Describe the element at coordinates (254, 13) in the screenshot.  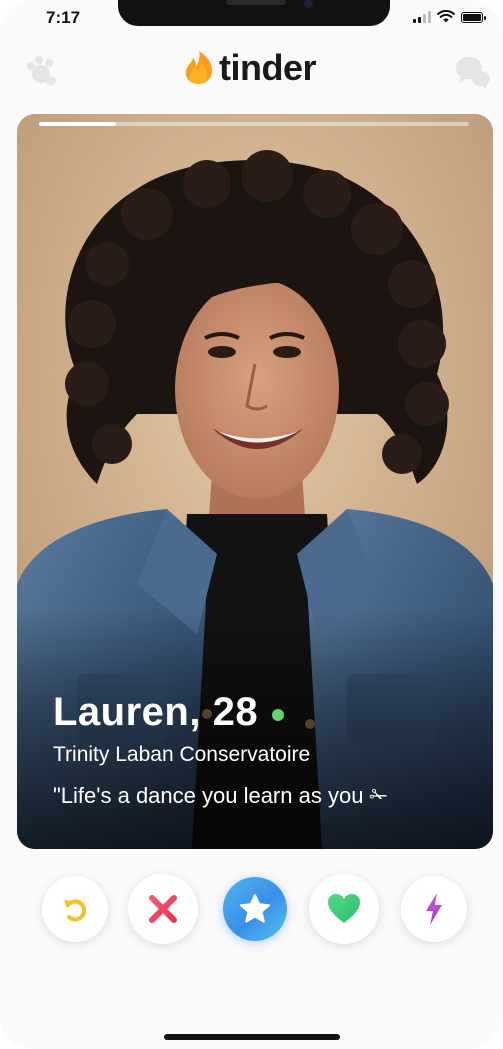
I see `notch` at that location.